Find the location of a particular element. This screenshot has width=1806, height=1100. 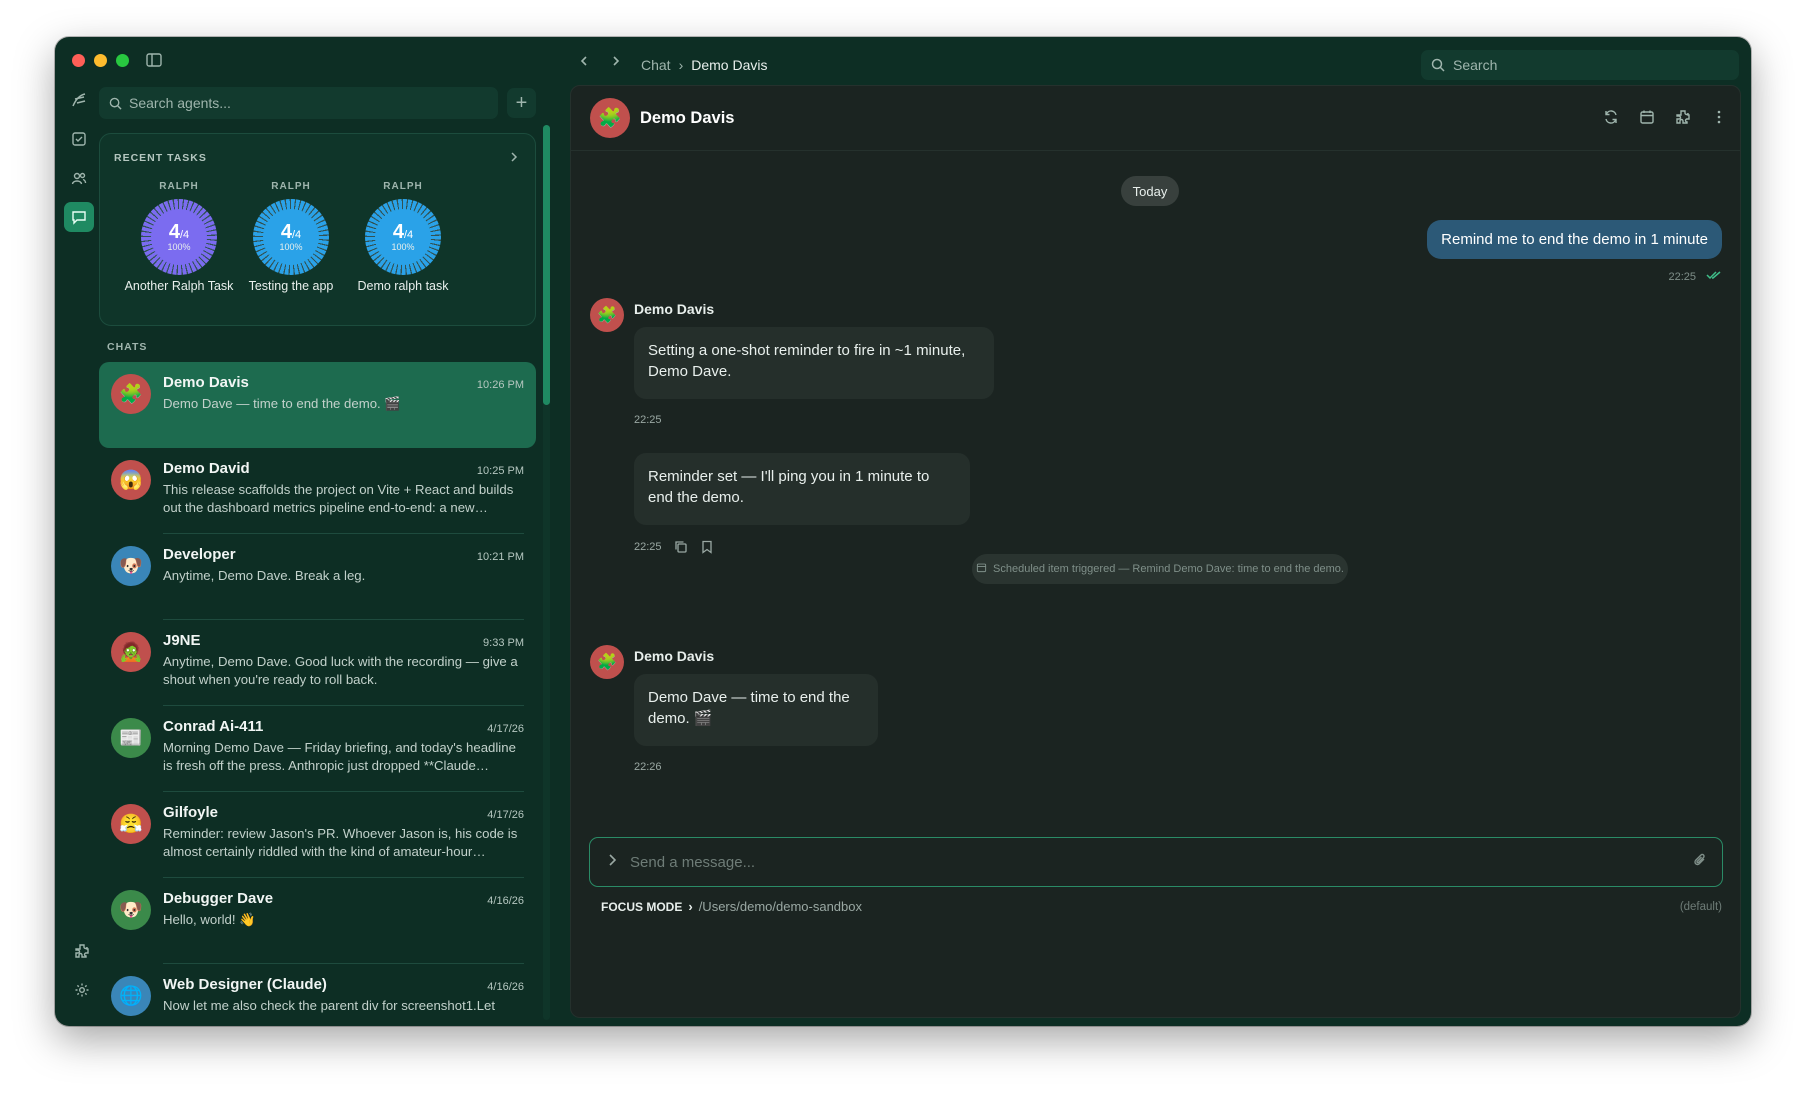

sidebar-toggle-icon is located at coordinates (154, 60).